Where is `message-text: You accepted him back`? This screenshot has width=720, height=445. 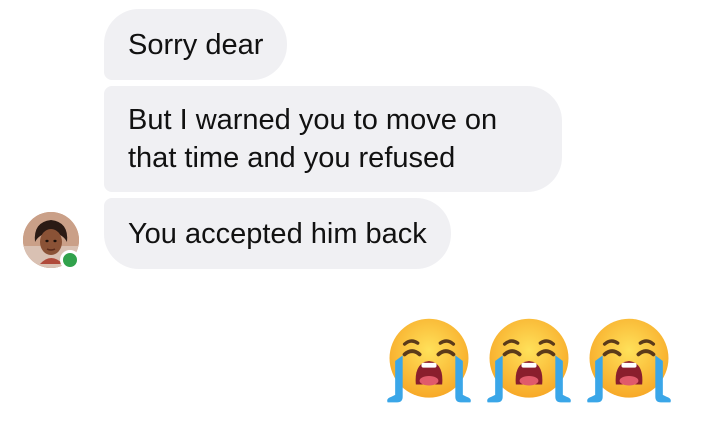 message-text: You accepted him back is located at coordinates (277, 233).